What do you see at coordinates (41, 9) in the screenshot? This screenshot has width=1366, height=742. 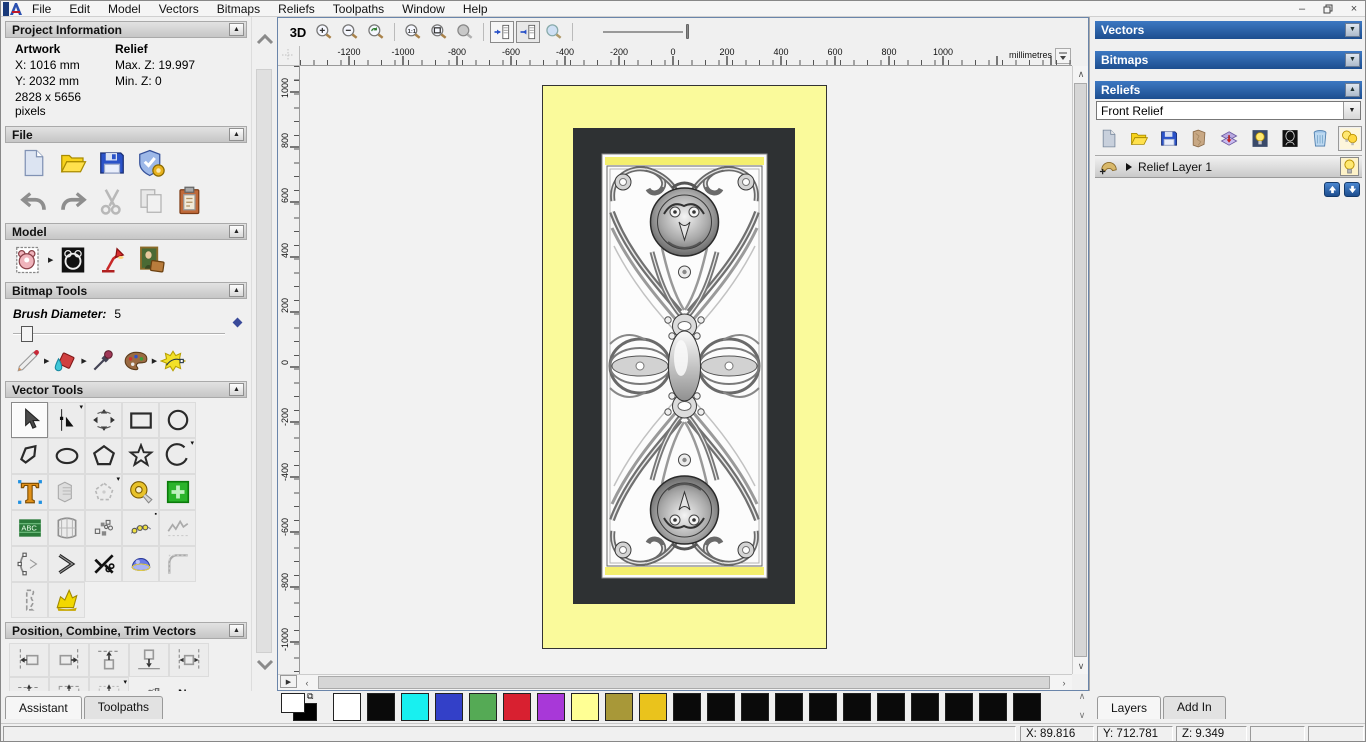 I see `menu-file: File` at bounding box center [41, 9].